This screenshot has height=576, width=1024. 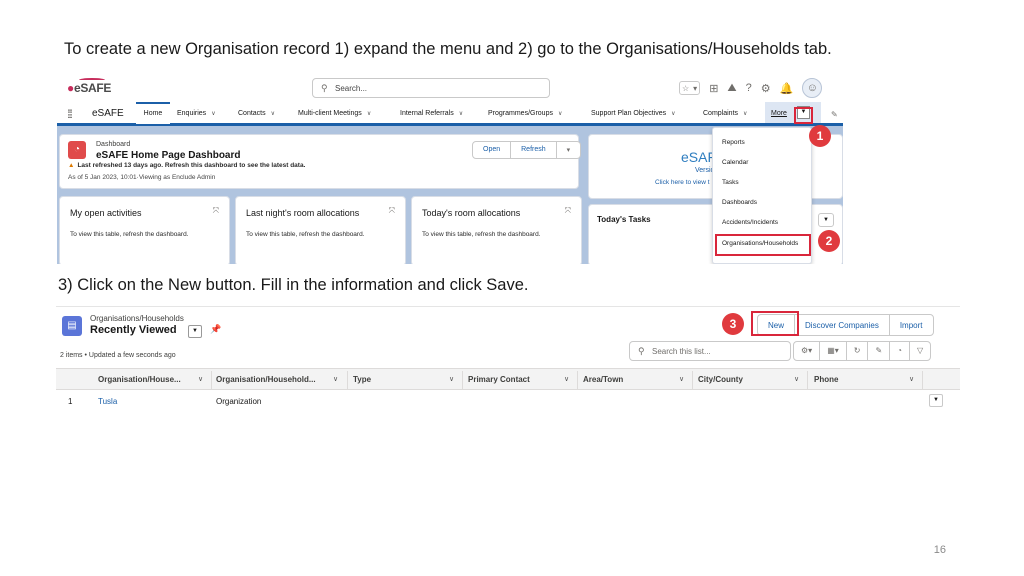 What do you see at coordinates (508, 401) in the screenshot?
I see `table-row: 1 Tusla Organization ▼` at bounding box center [508, 401].